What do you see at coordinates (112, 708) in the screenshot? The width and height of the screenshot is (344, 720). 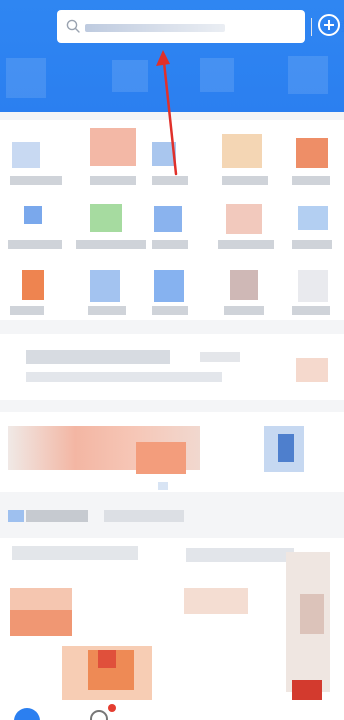 I see `notification-badge` at bounding box center [112, 708].